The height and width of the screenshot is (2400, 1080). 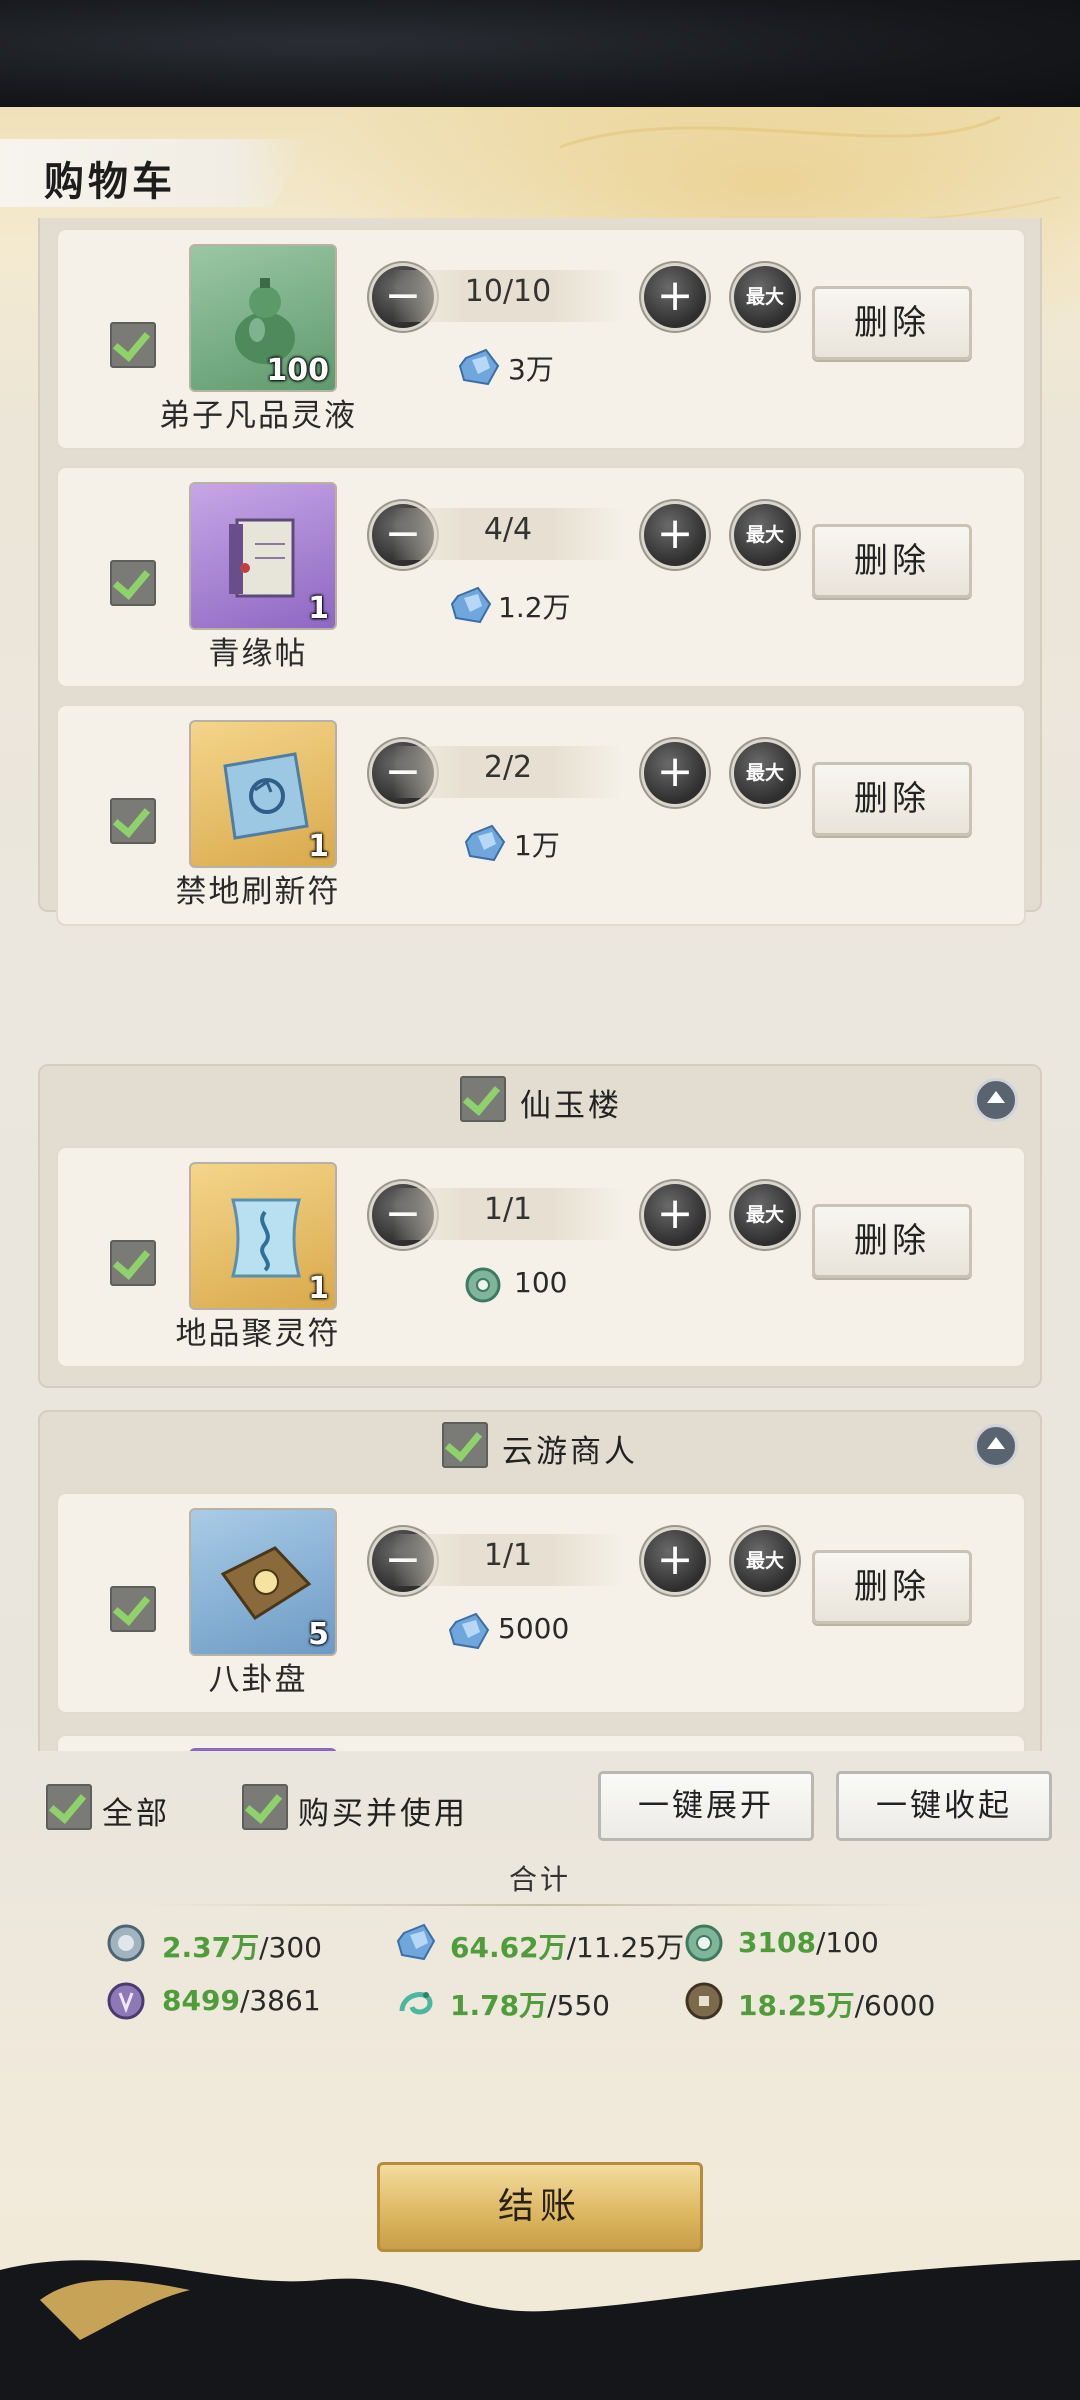 I want to click on cart-item: 100 弟子凡品灵液 − 10/10 + 最大 3万 删除, so click(x=541, y=339).